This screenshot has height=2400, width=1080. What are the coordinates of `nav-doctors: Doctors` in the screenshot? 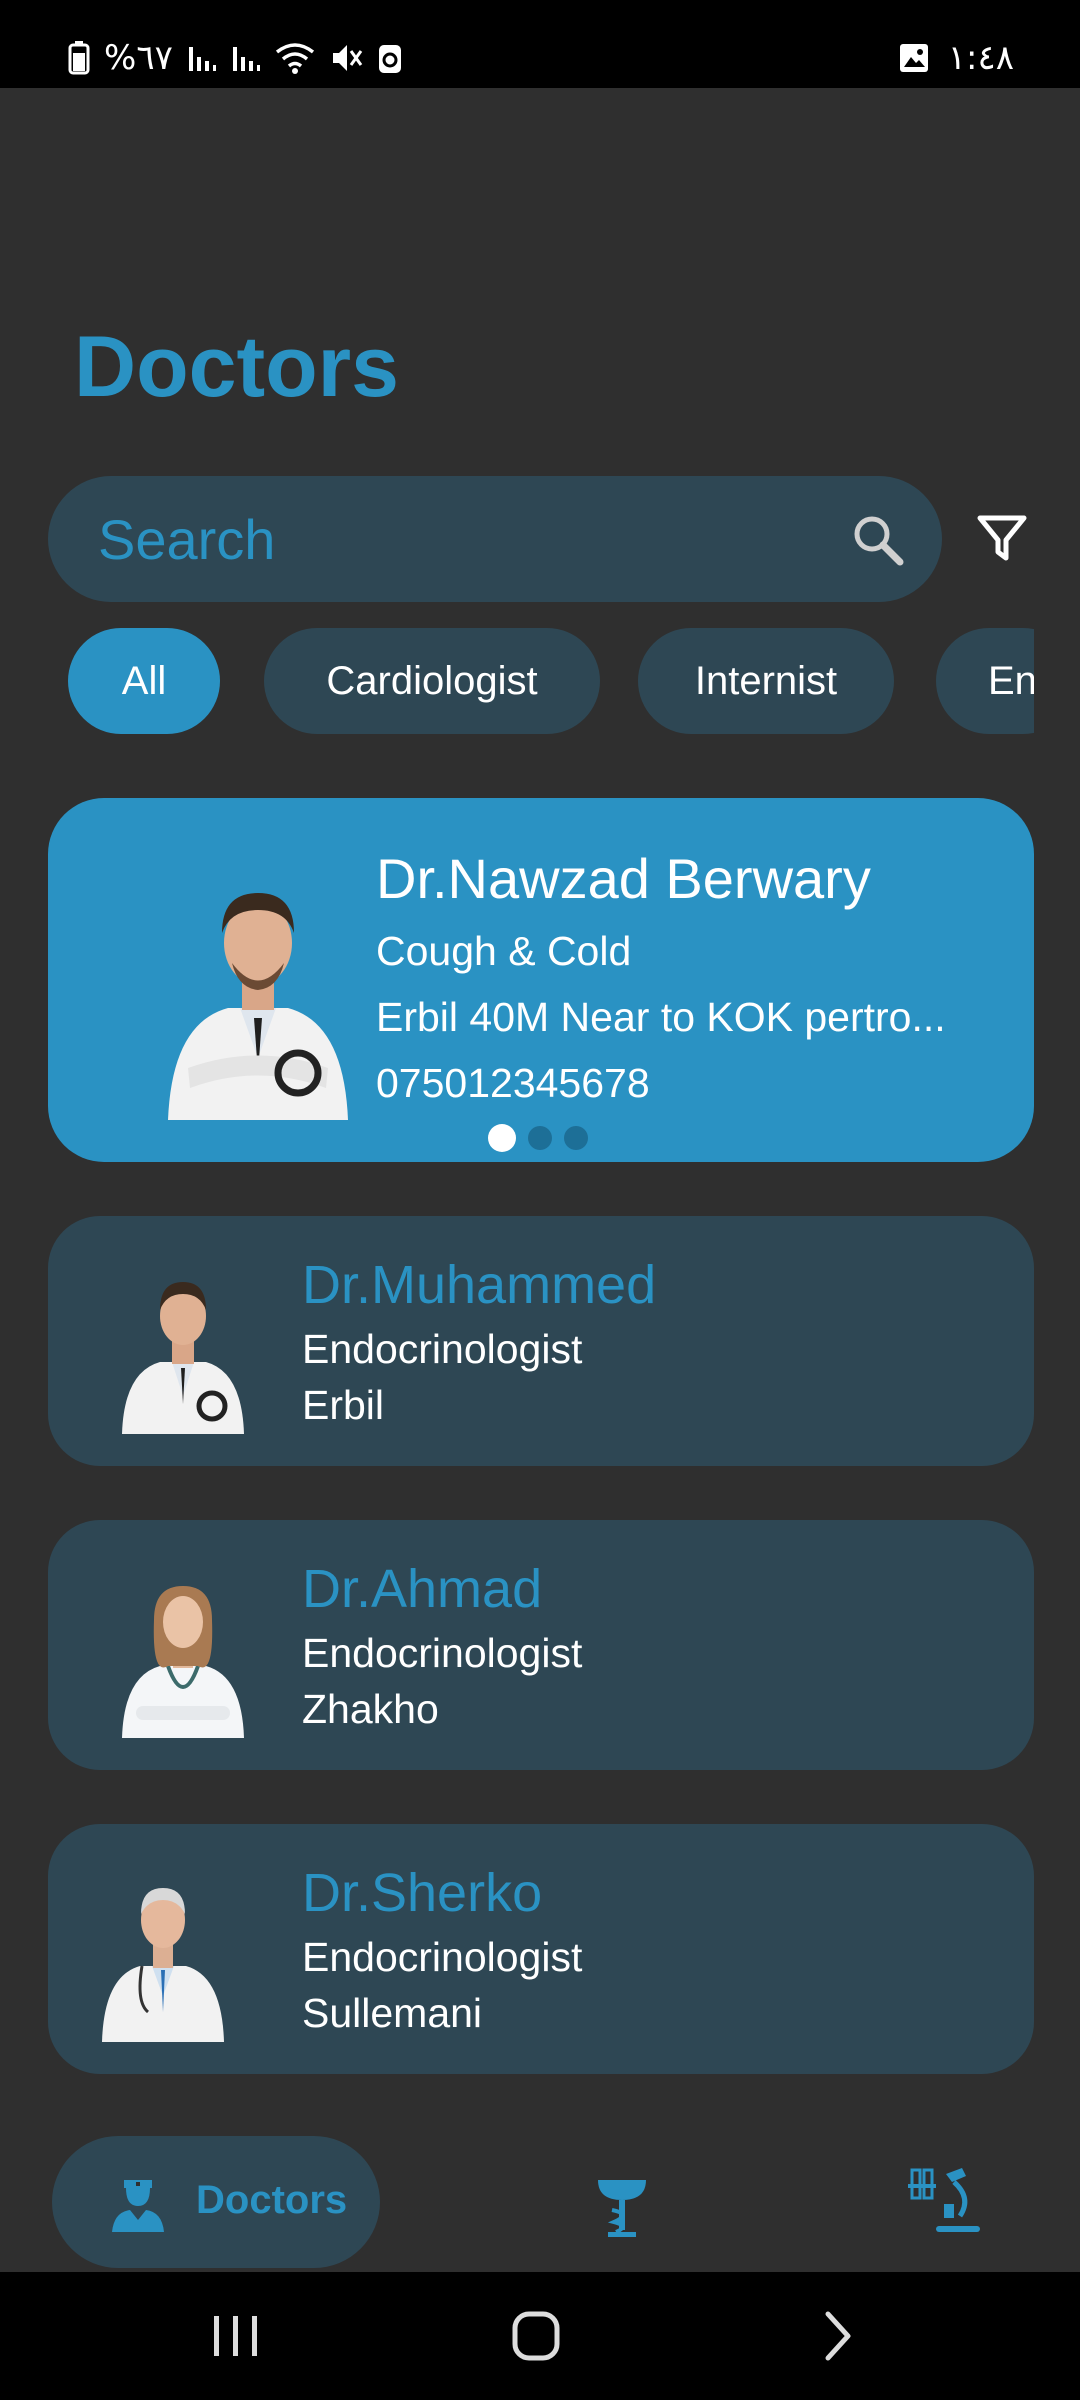 It's located at (216, 2202).